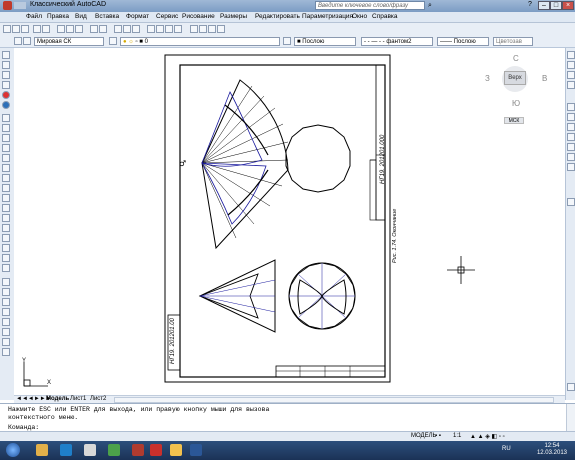  I want to click on ellipse-arc-icon, so click(6, 188).